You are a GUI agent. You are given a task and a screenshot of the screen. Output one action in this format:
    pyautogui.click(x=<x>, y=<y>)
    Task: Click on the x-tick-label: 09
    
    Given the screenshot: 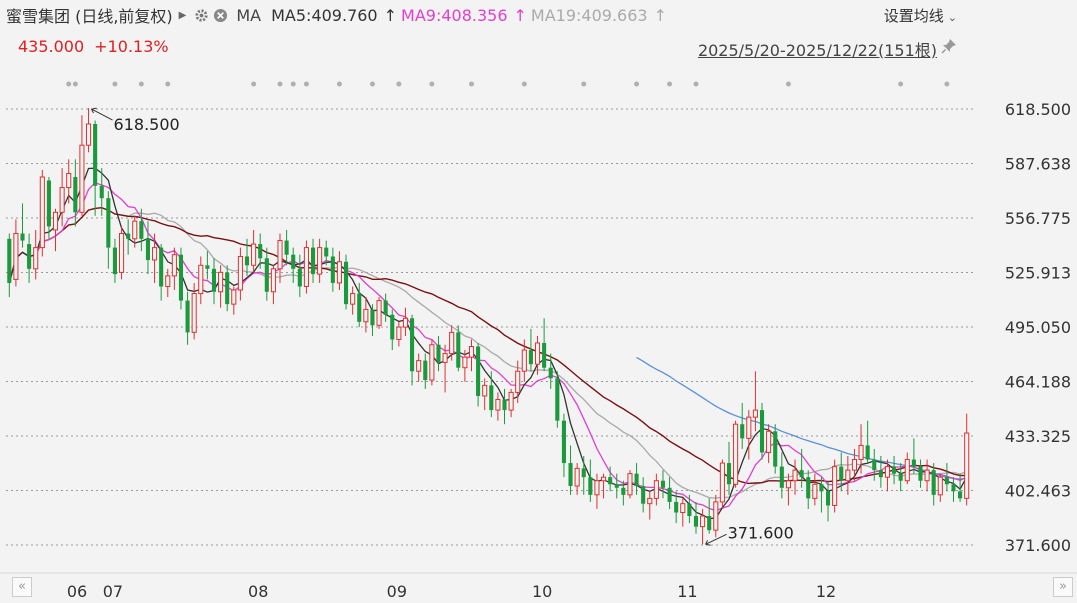 What is the action you would take?
    pyautogui.click(x=397, y=591)
    